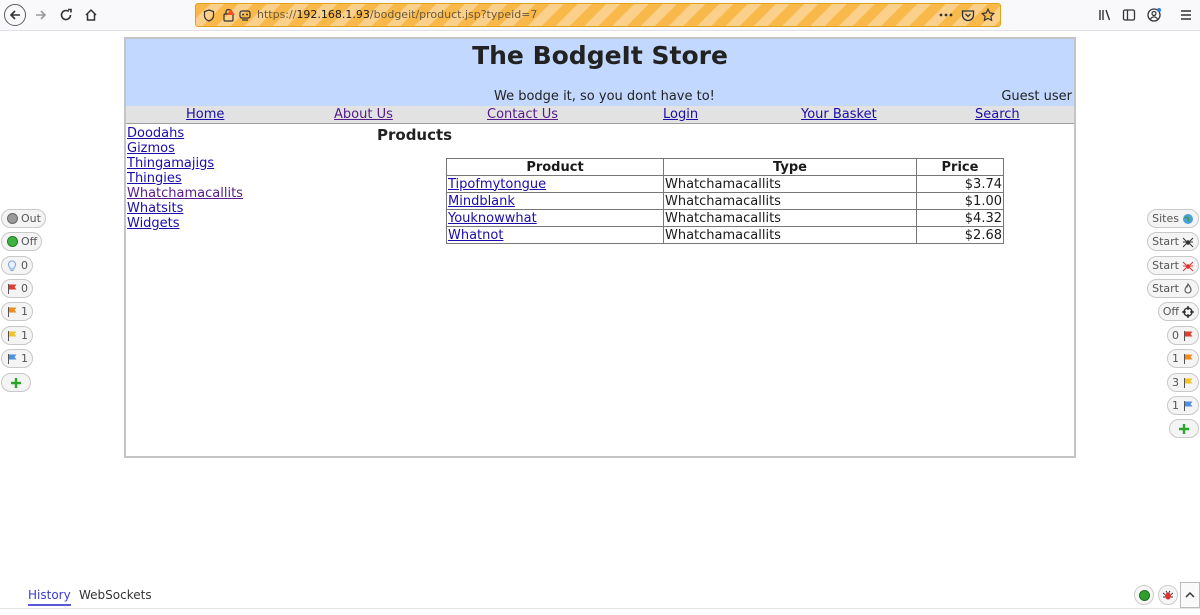  I want to click on product-name-cell: Youknowwhat, so click(555, 218).